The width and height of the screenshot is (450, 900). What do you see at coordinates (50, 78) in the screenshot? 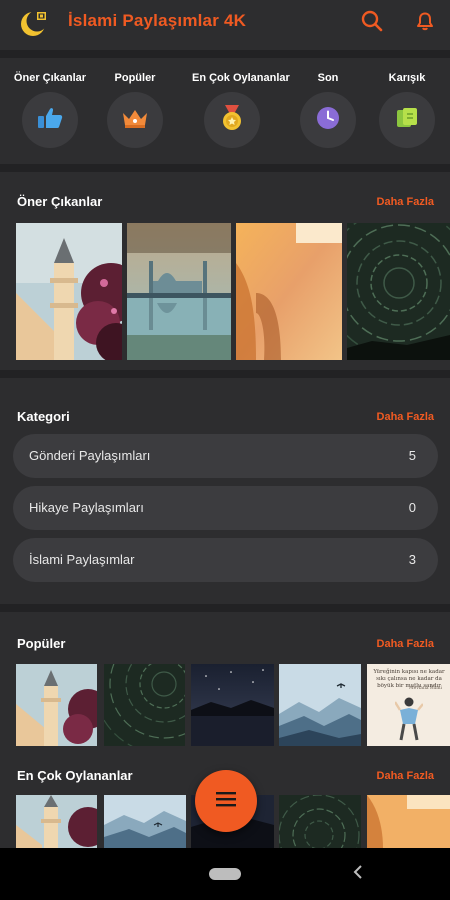
I see `quick-nav-label: Öner Çıkanlar` at bounding box center [50, 78].